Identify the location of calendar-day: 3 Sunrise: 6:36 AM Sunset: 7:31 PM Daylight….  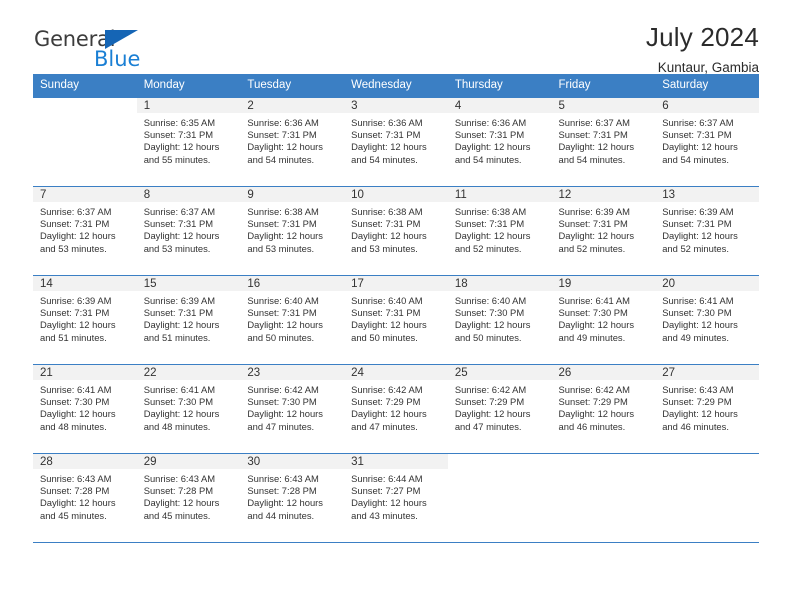
(396, 141).